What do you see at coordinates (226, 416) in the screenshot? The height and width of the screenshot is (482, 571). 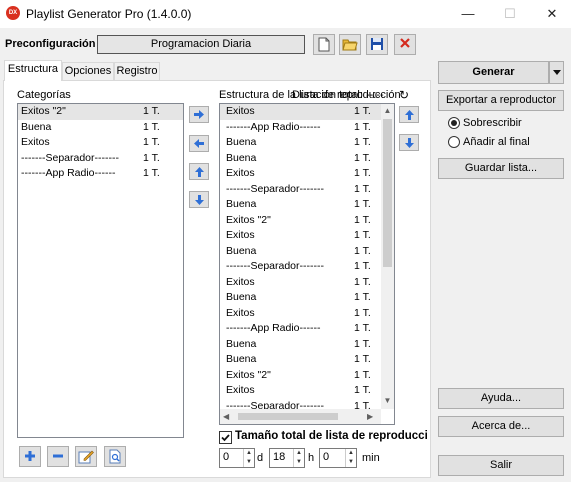 I see `scroll-left-icon: ◀` at bounding box center [226, 416].